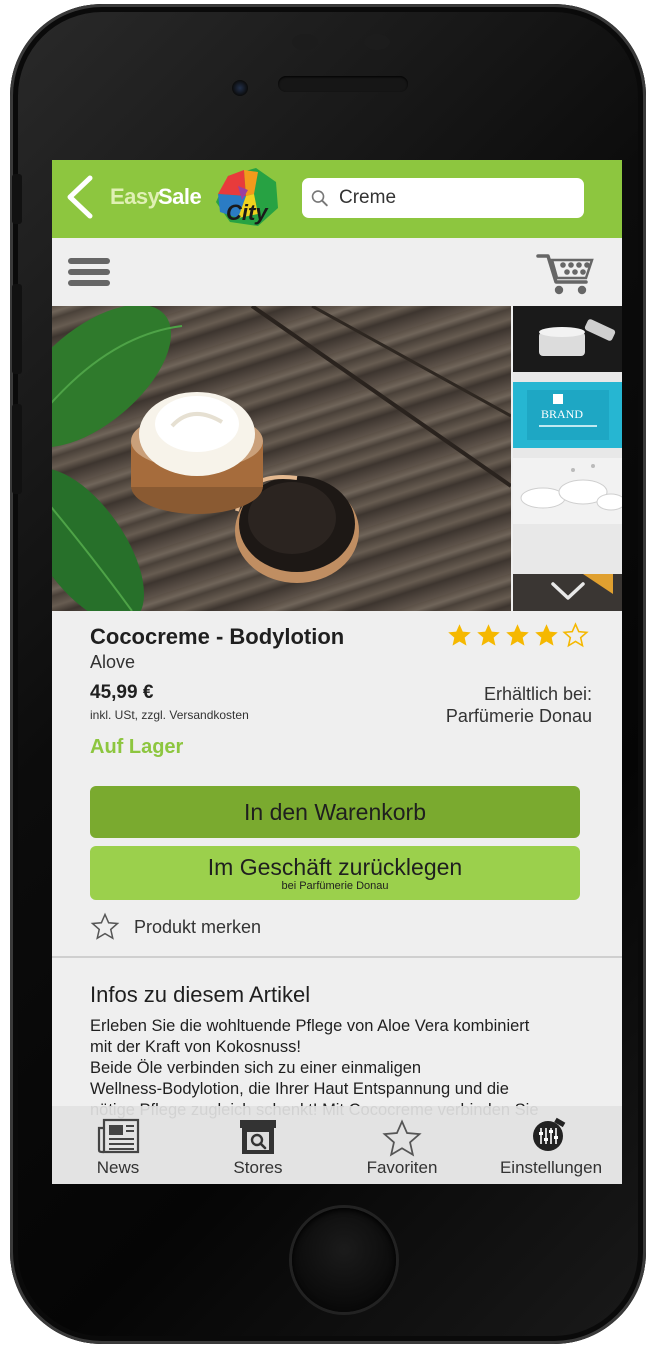  I want to click on thumbnail-2: BRAND, so click(567, 415).